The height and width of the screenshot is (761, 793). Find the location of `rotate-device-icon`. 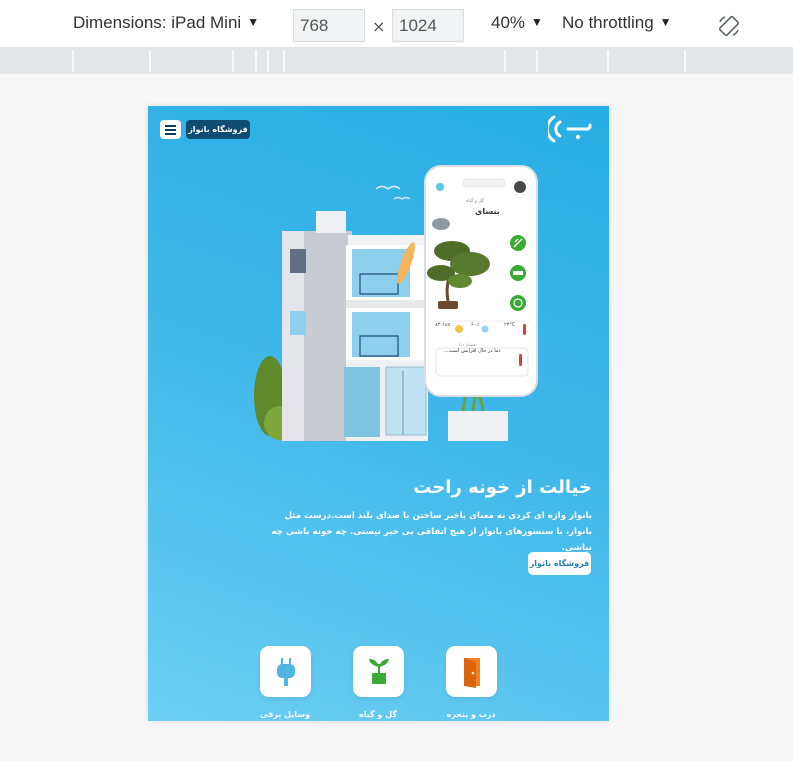

rotate-device-icon is located at coordinates (729, 26).